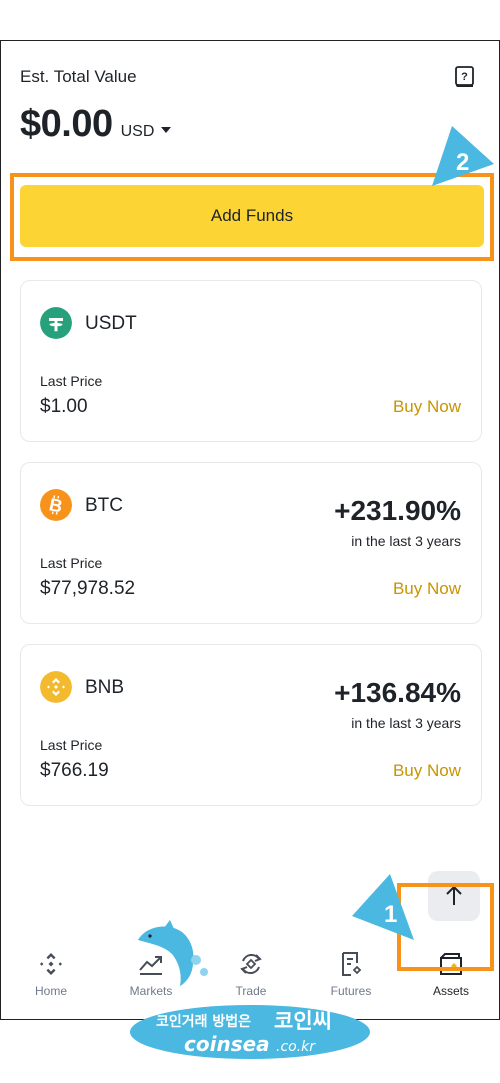 The width and height of the screenshot is (500, 1083). I want to click on btc-icon: B, so click(56, 505).